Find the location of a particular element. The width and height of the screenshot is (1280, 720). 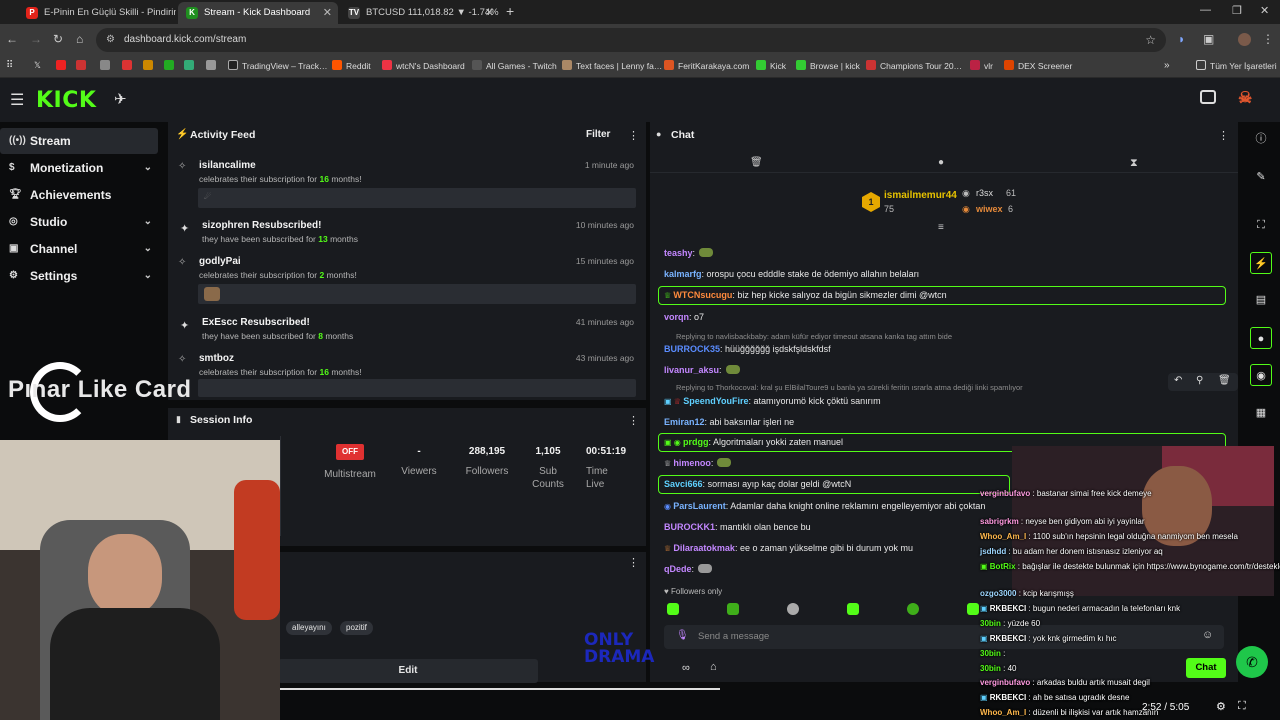

chat-mode-icon: ● is located at coordinates (941, 162).